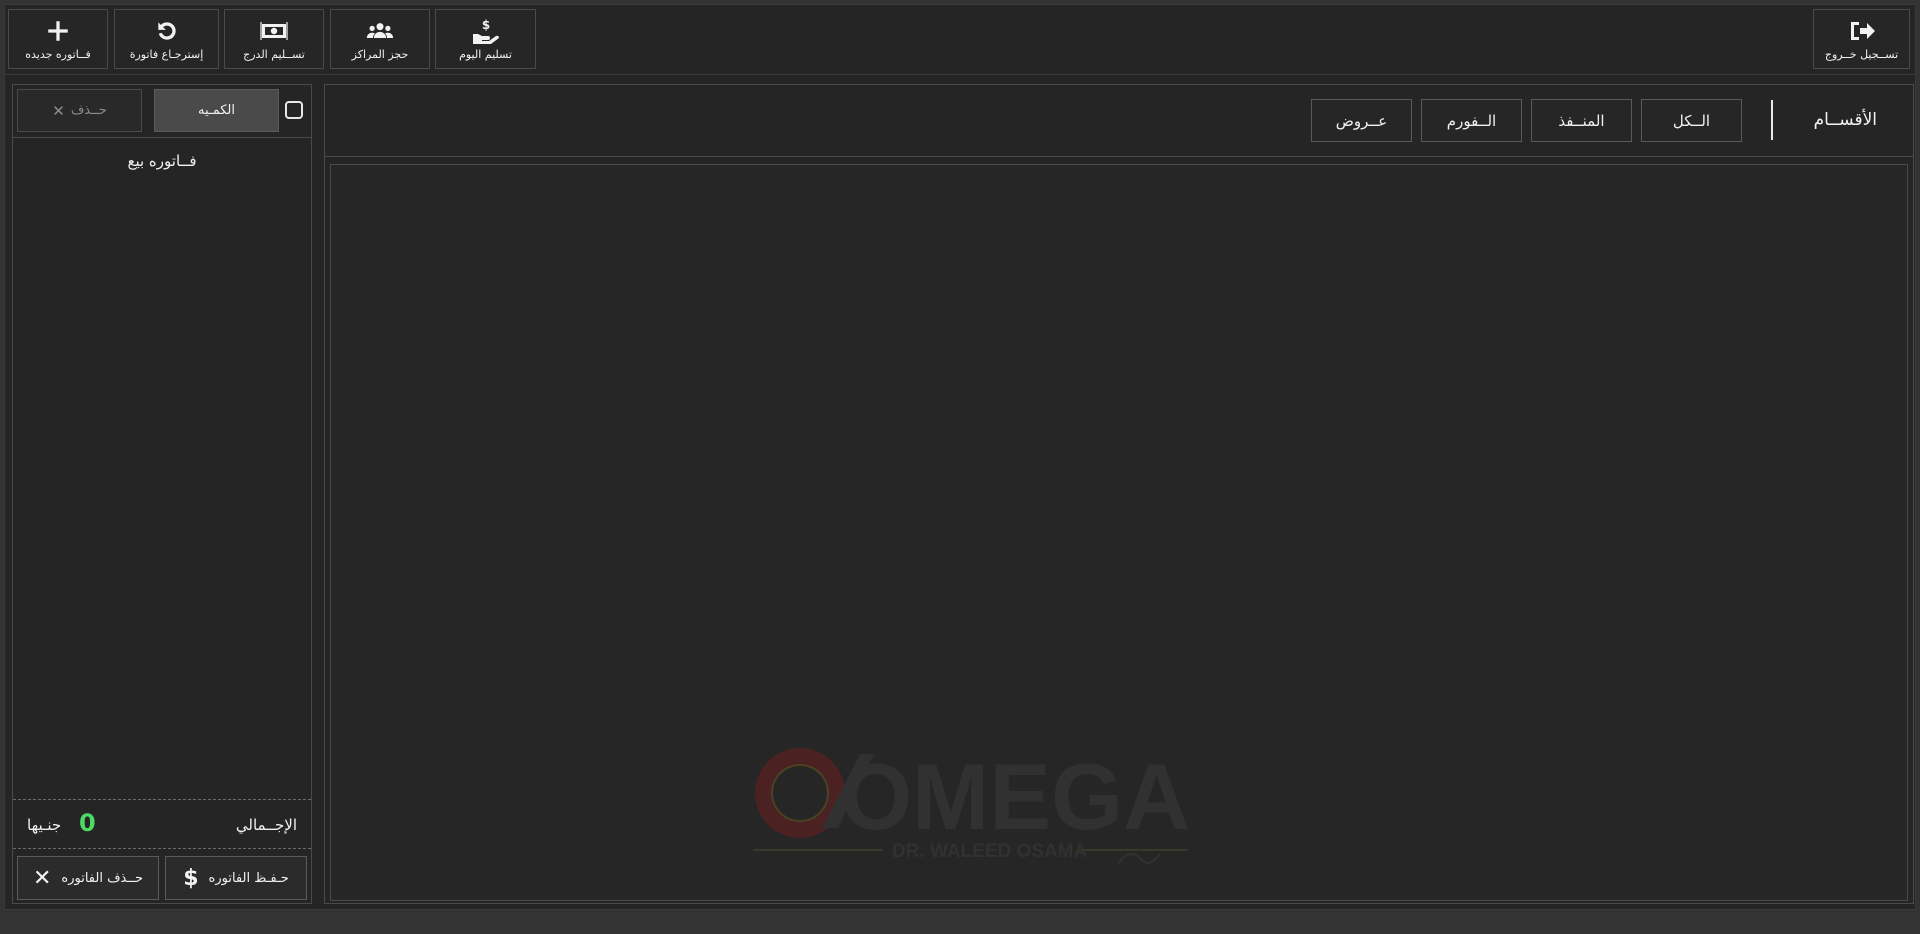 The height and width of the screenshot is (934, 1920). Describe the element at coordinates (166, 54) in the screenshot. I see `return-invoice-label: إسترجـاع فاتورة` at that location.